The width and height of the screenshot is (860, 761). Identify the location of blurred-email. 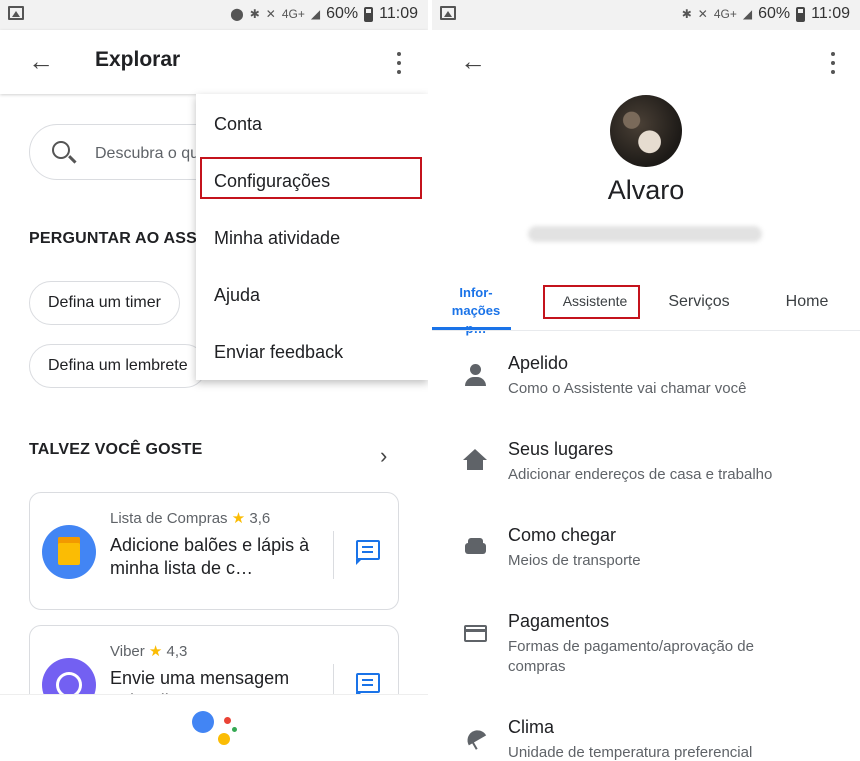
(645, 234).